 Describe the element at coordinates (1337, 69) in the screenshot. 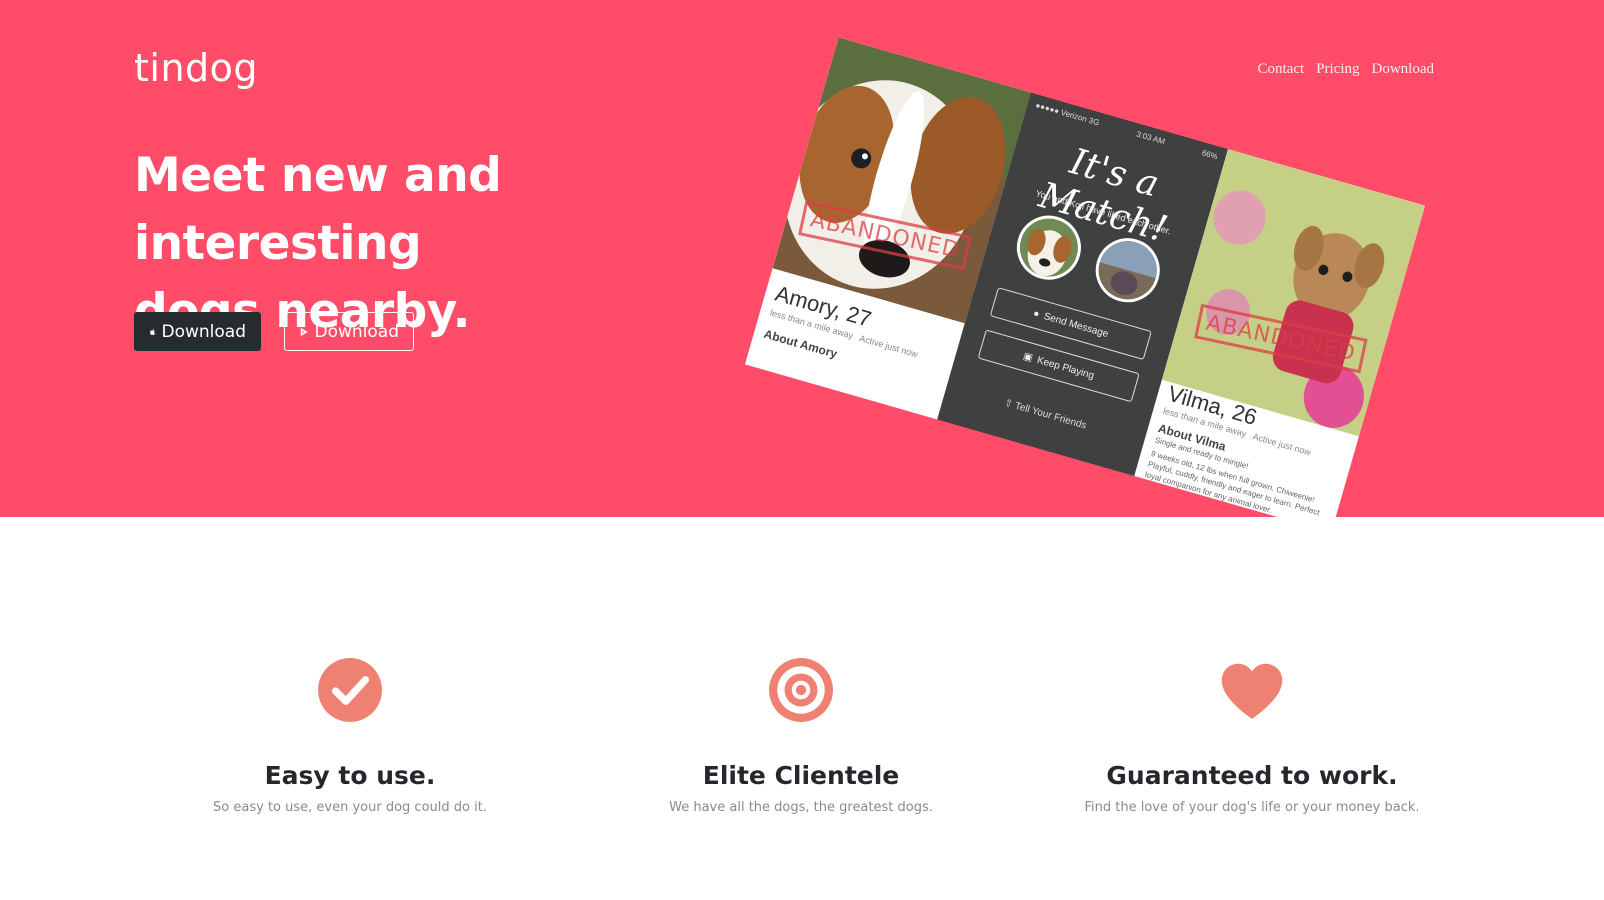

I see `nav-pricing-link: Pricing` at that location.